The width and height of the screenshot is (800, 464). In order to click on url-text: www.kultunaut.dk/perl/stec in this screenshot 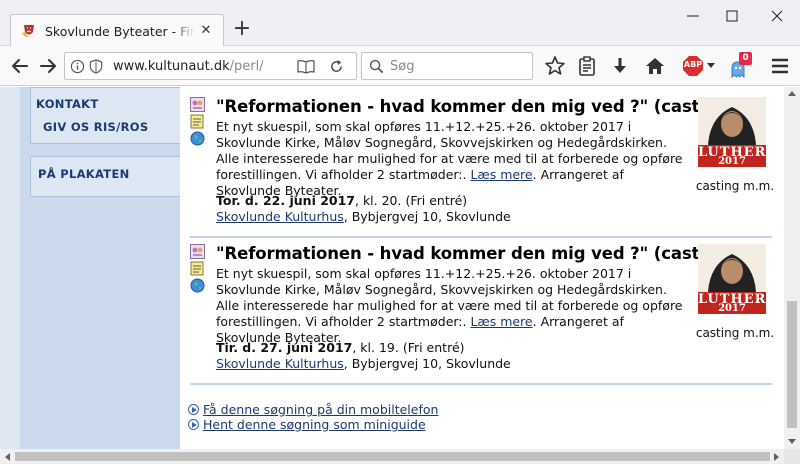, I will do `click(188, 66)`.